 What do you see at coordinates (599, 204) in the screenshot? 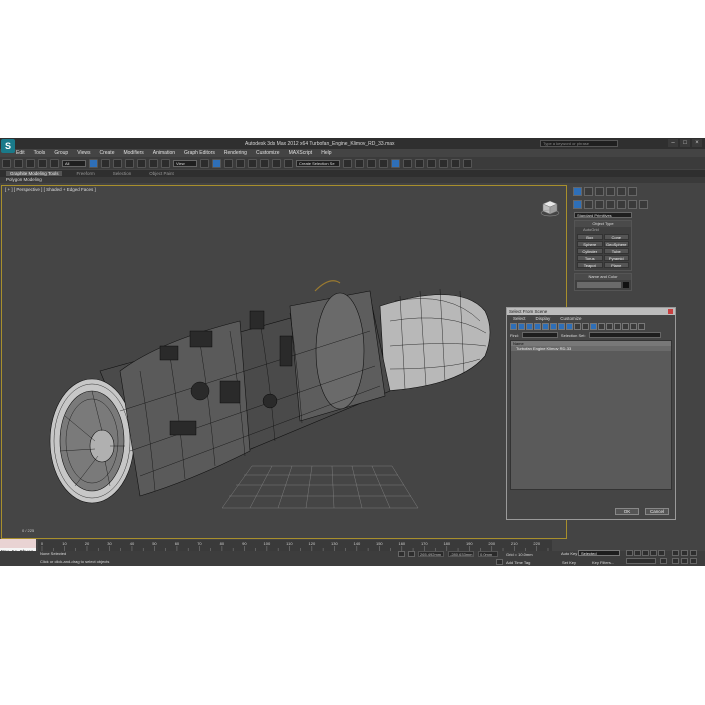
I see `lights-icon` at bounding box center [599, 204].